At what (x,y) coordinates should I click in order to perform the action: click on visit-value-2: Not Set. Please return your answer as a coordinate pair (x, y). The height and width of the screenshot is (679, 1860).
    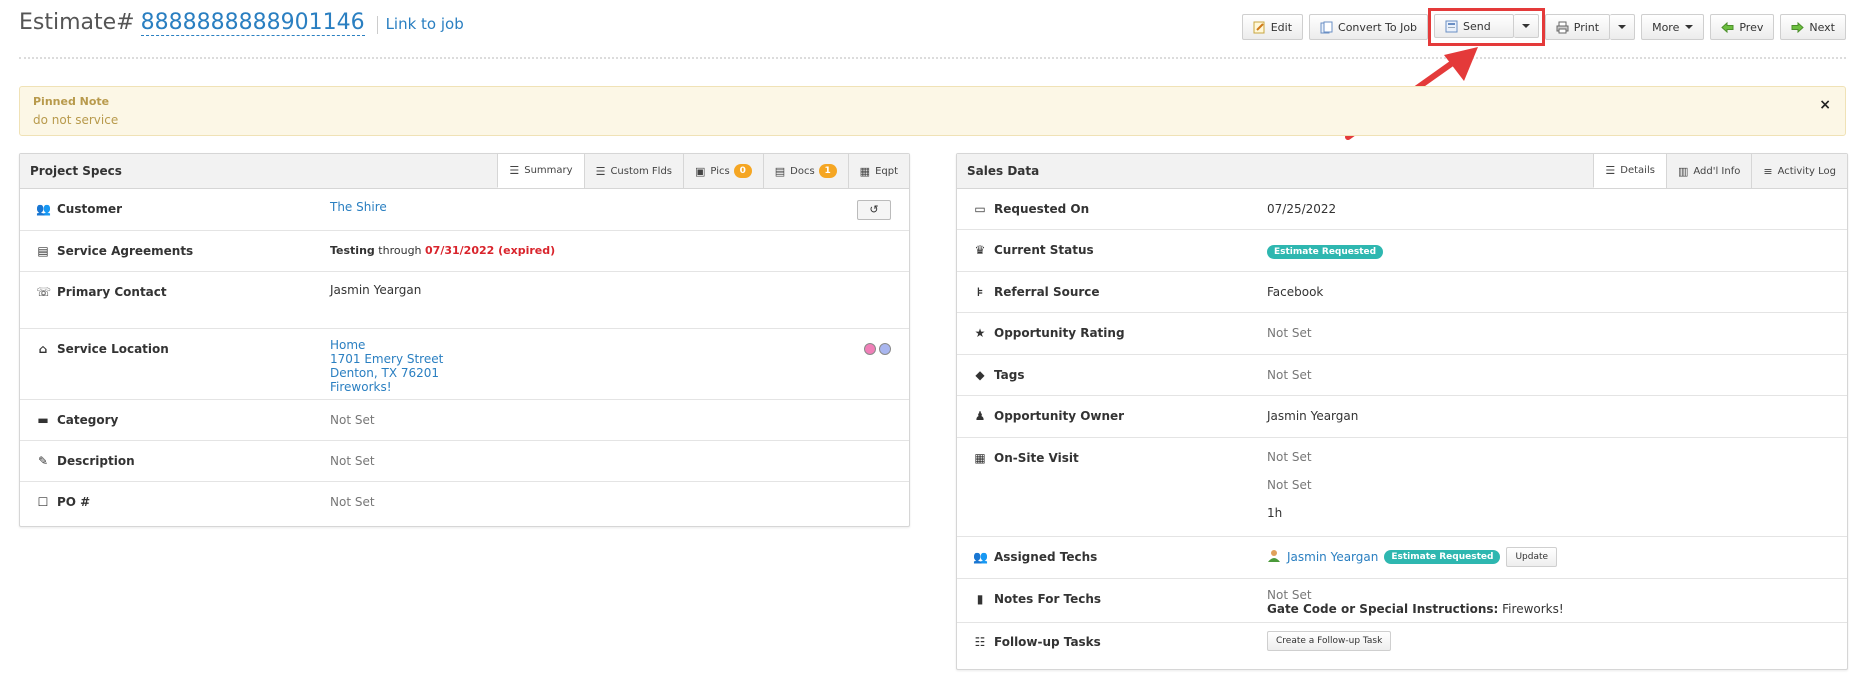
    Looking at the image, I should click on (1289, 485).